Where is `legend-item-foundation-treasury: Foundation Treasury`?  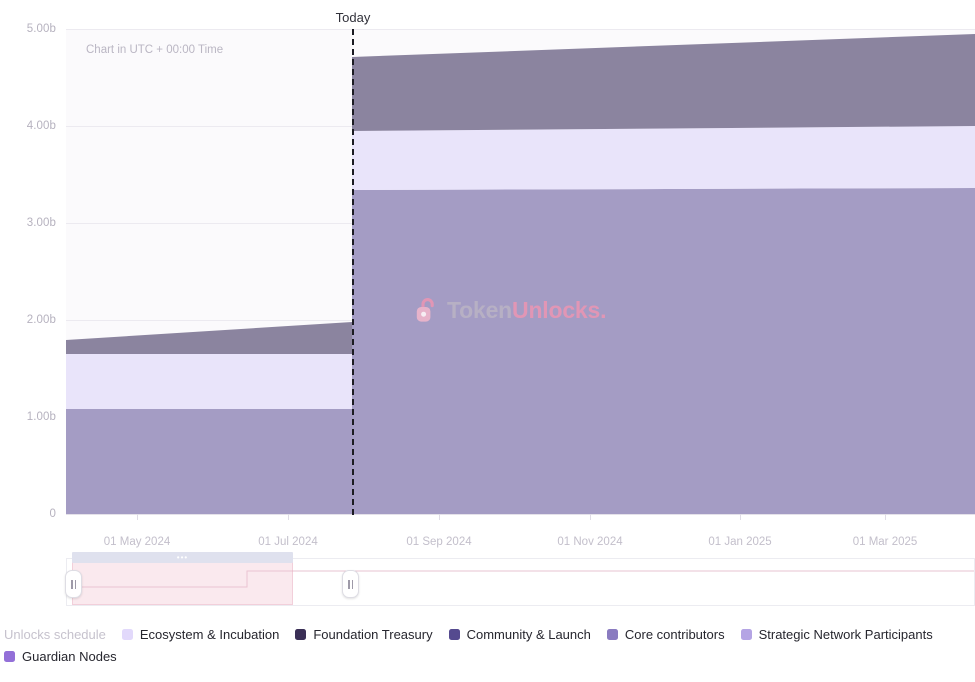
legend-item-foundation-treasury: Foundation Treasury is located at coordinates (364, 634).